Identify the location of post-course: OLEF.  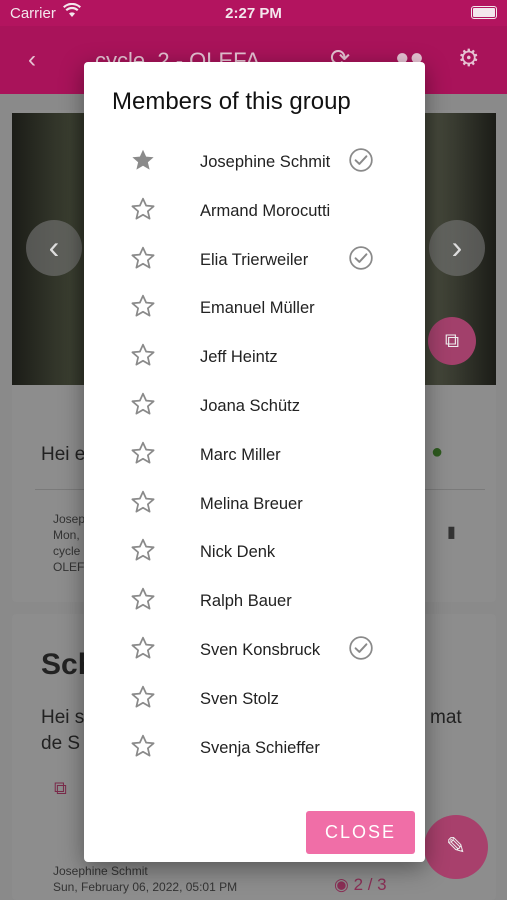
(69, 567).